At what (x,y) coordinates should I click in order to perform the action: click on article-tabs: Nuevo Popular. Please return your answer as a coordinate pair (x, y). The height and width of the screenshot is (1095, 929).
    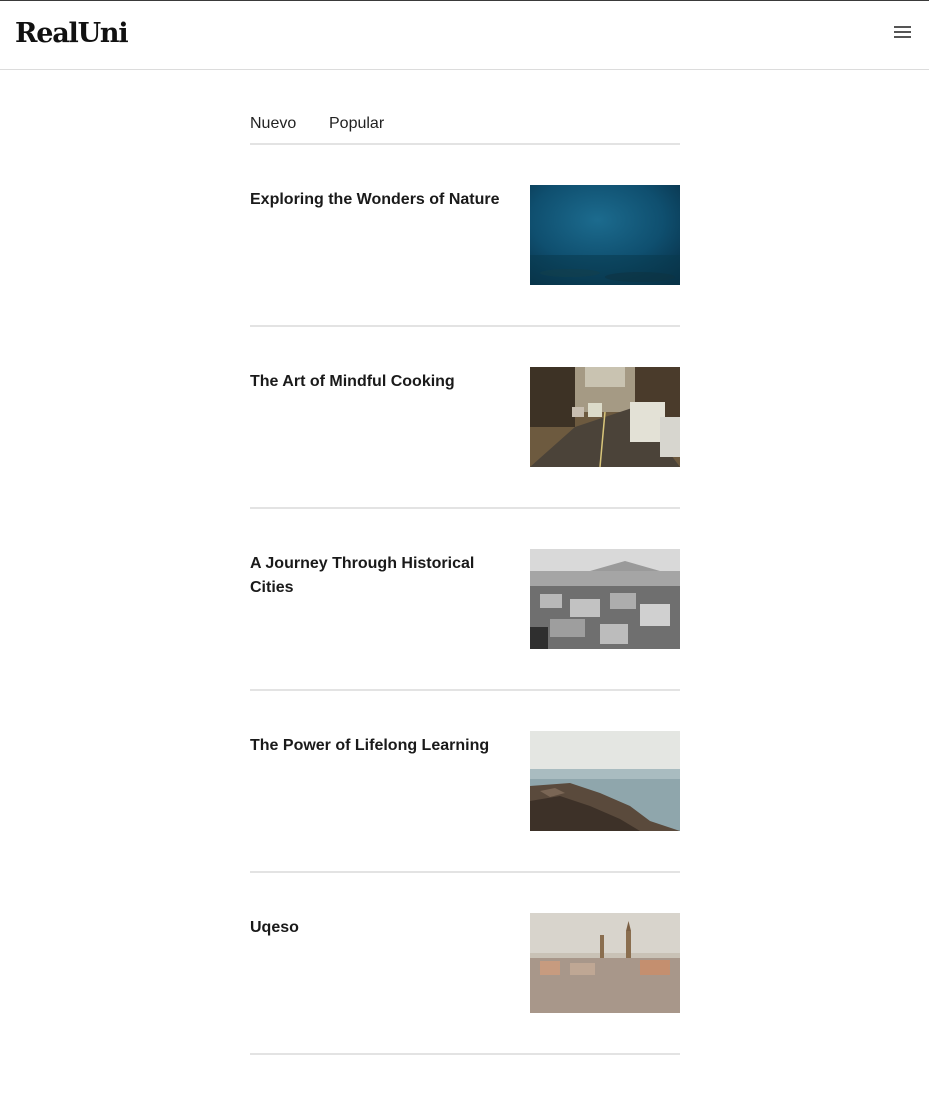
    Looking at the image, I should click on (465, 128).